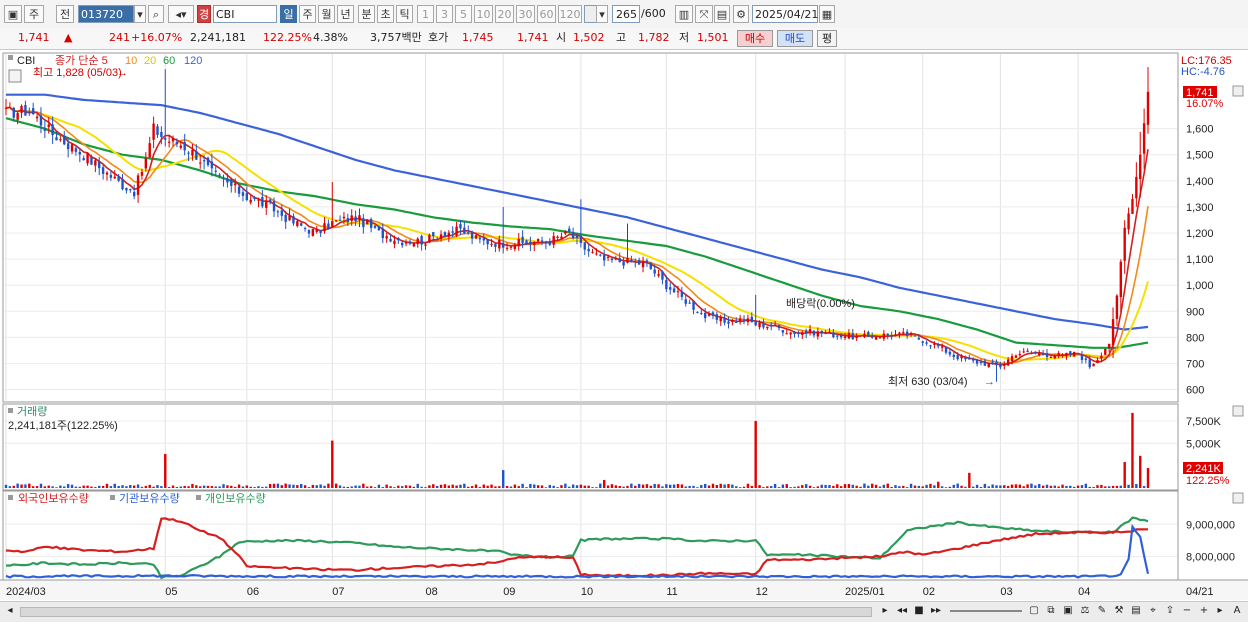  I want to click on holder-close-icon, so click(1238, 498).